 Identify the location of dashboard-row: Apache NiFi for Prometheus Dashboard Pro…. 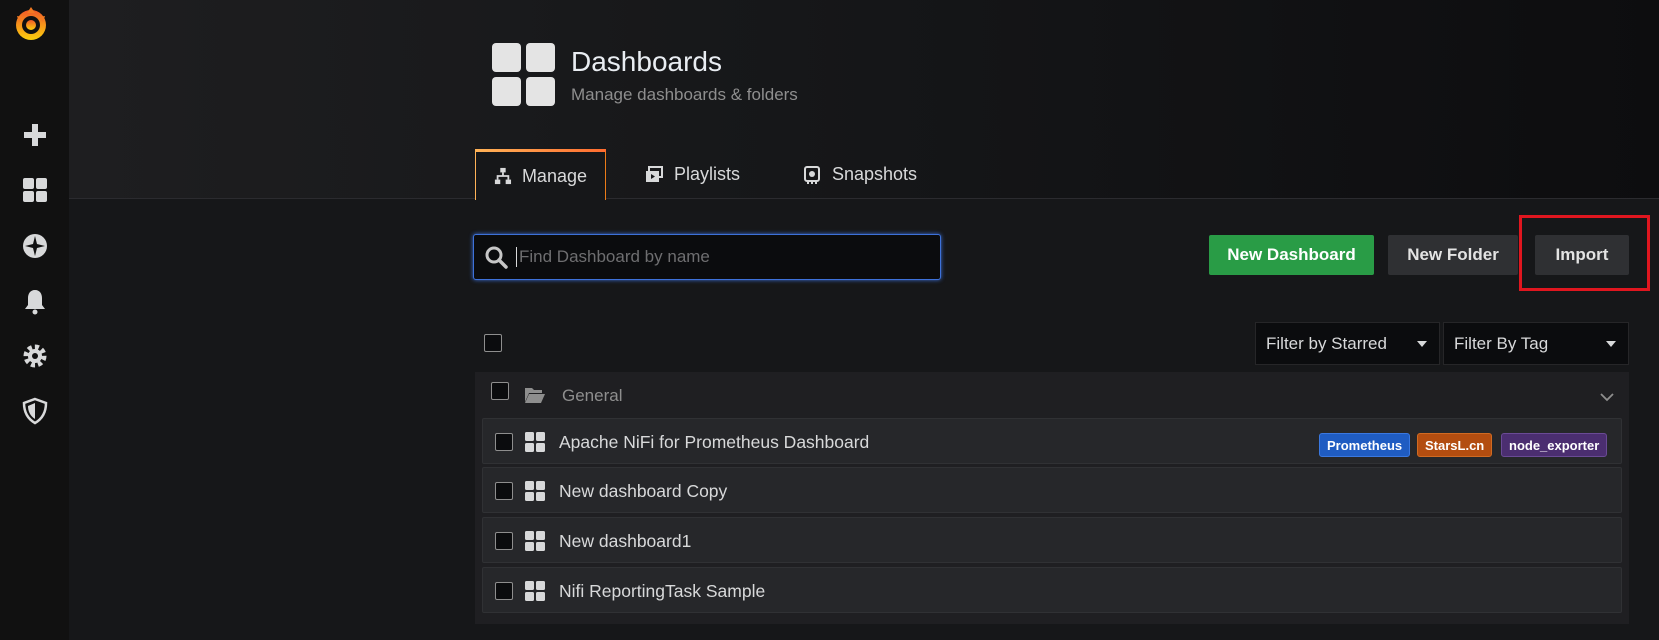
(1052, 441).